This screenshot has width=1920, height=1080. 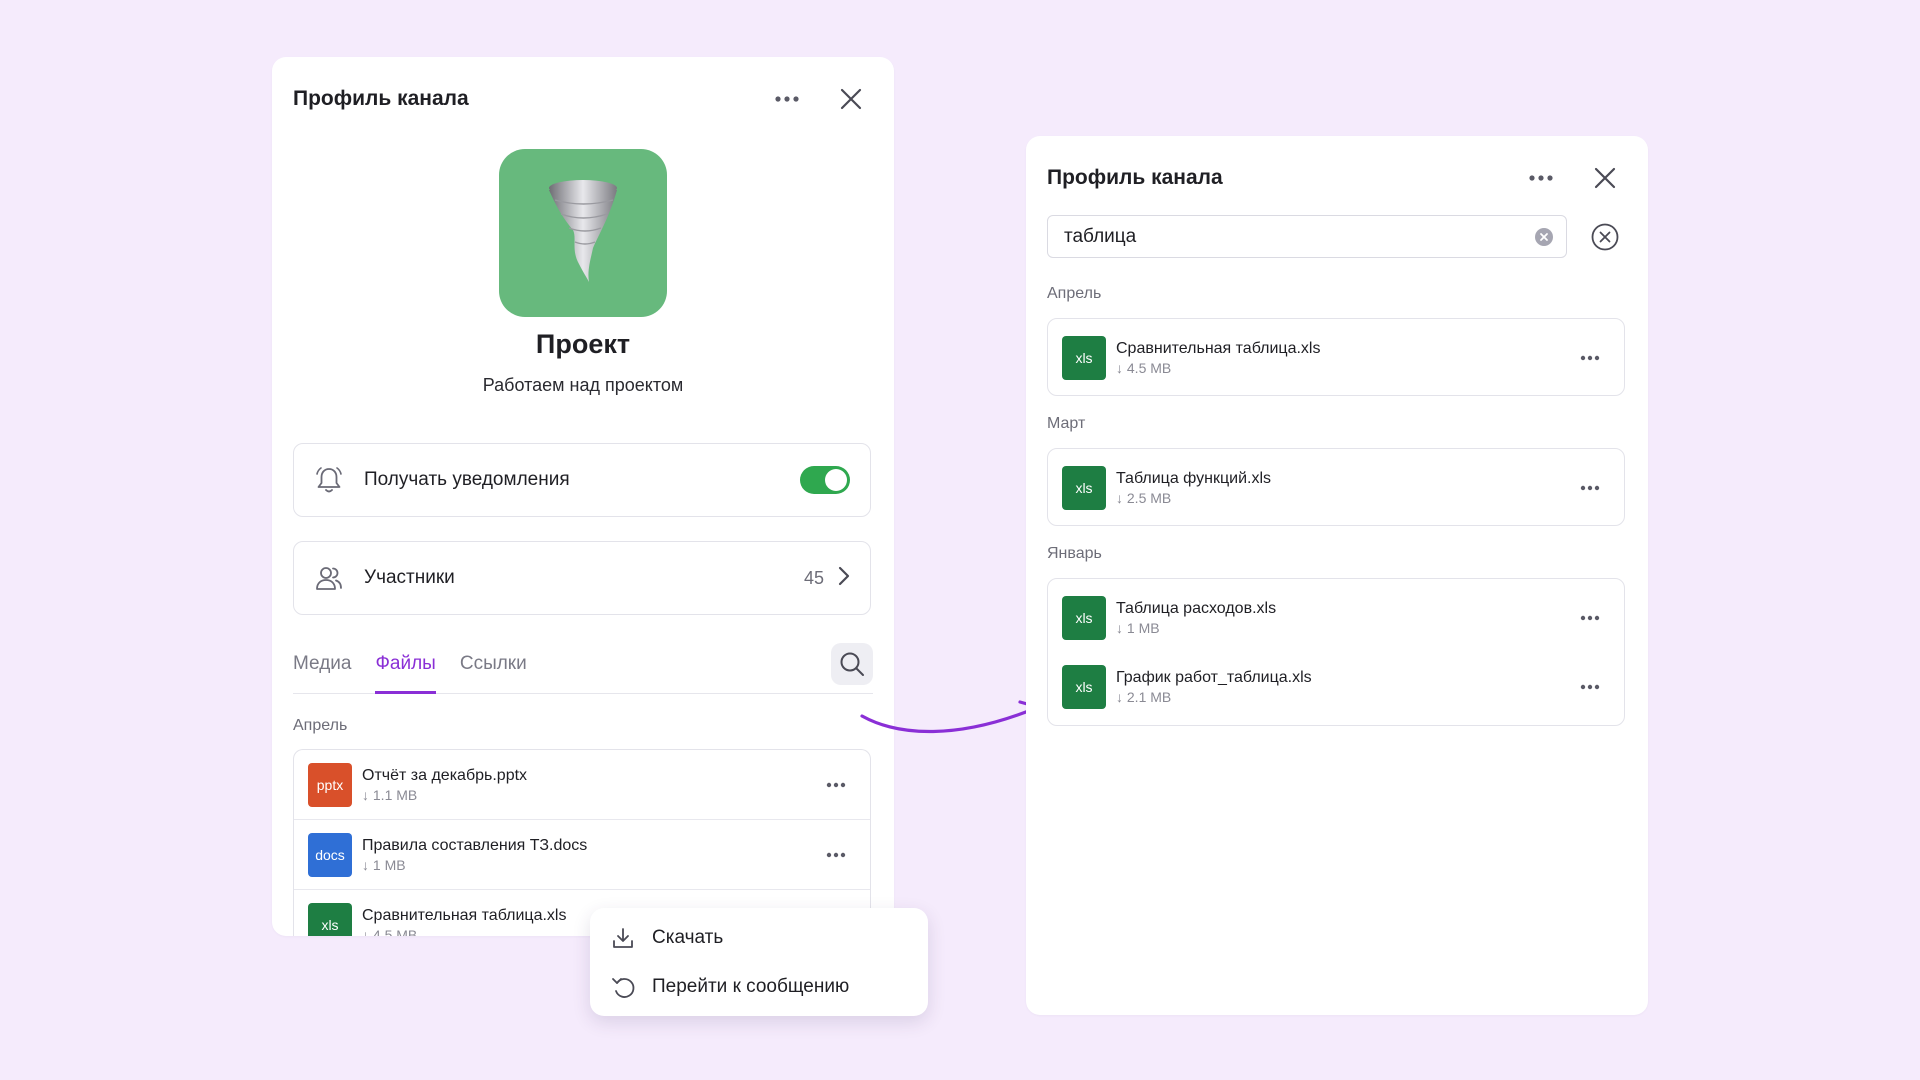 What do you see at coordinates (1144, 367) in the screenshot?
I see `file-size: ↓ 4.5 MB` at bounding box center [1144, 367].